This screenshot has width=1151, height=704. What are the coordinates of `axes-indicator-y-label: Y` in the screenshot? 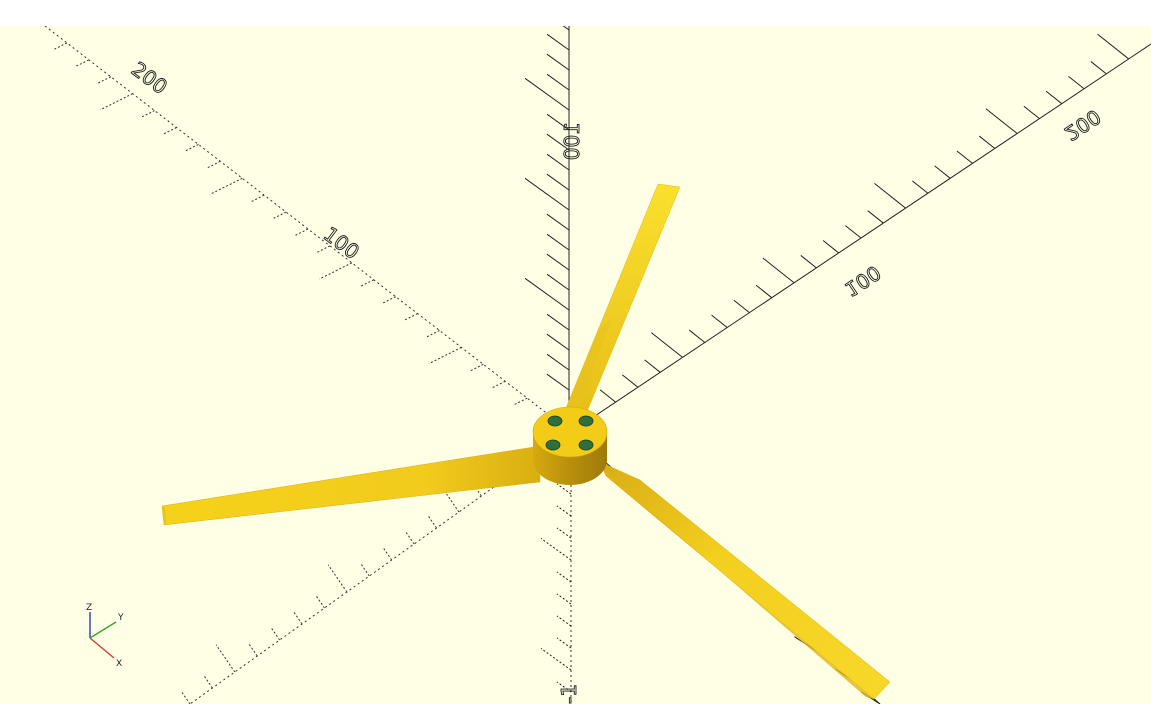 It's located at (120, 618).